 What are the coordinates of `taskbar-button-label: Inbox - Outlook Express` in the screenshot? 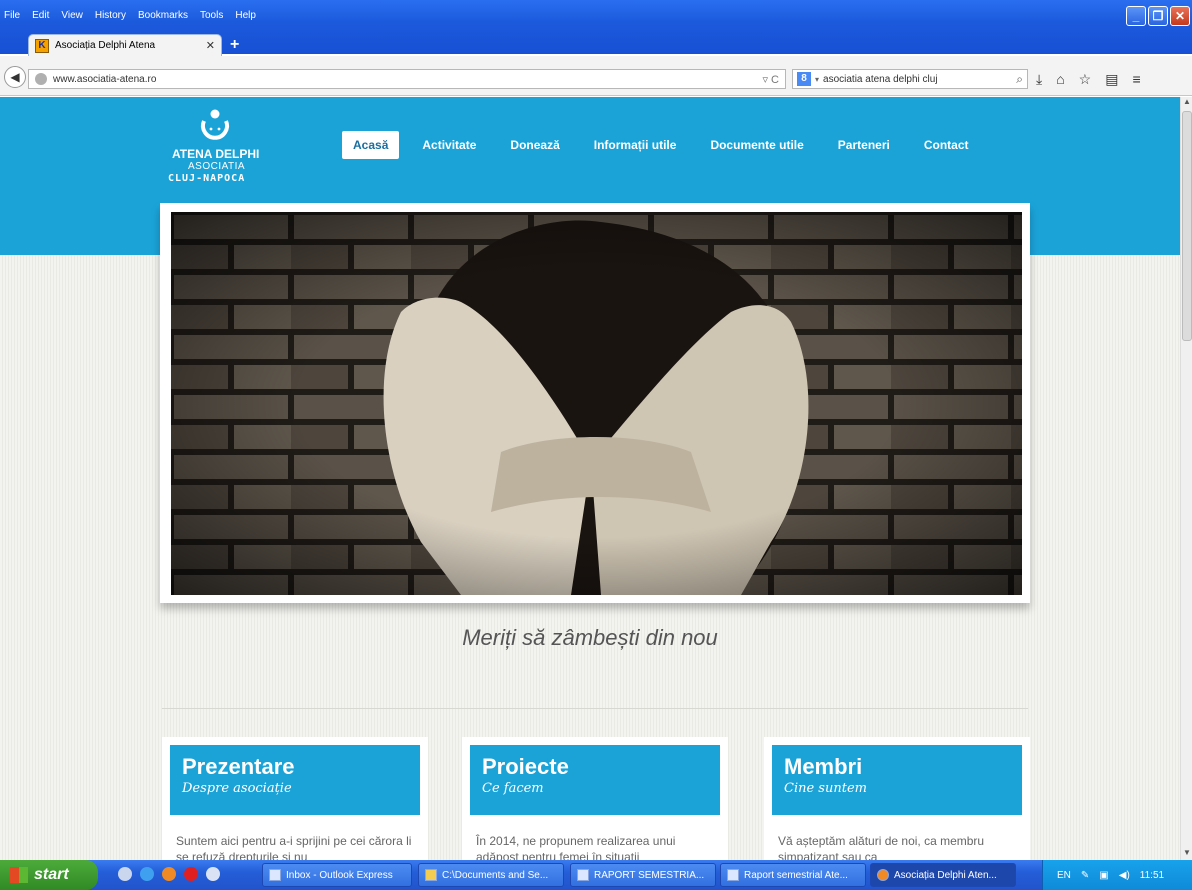 It's located at (339, 875).